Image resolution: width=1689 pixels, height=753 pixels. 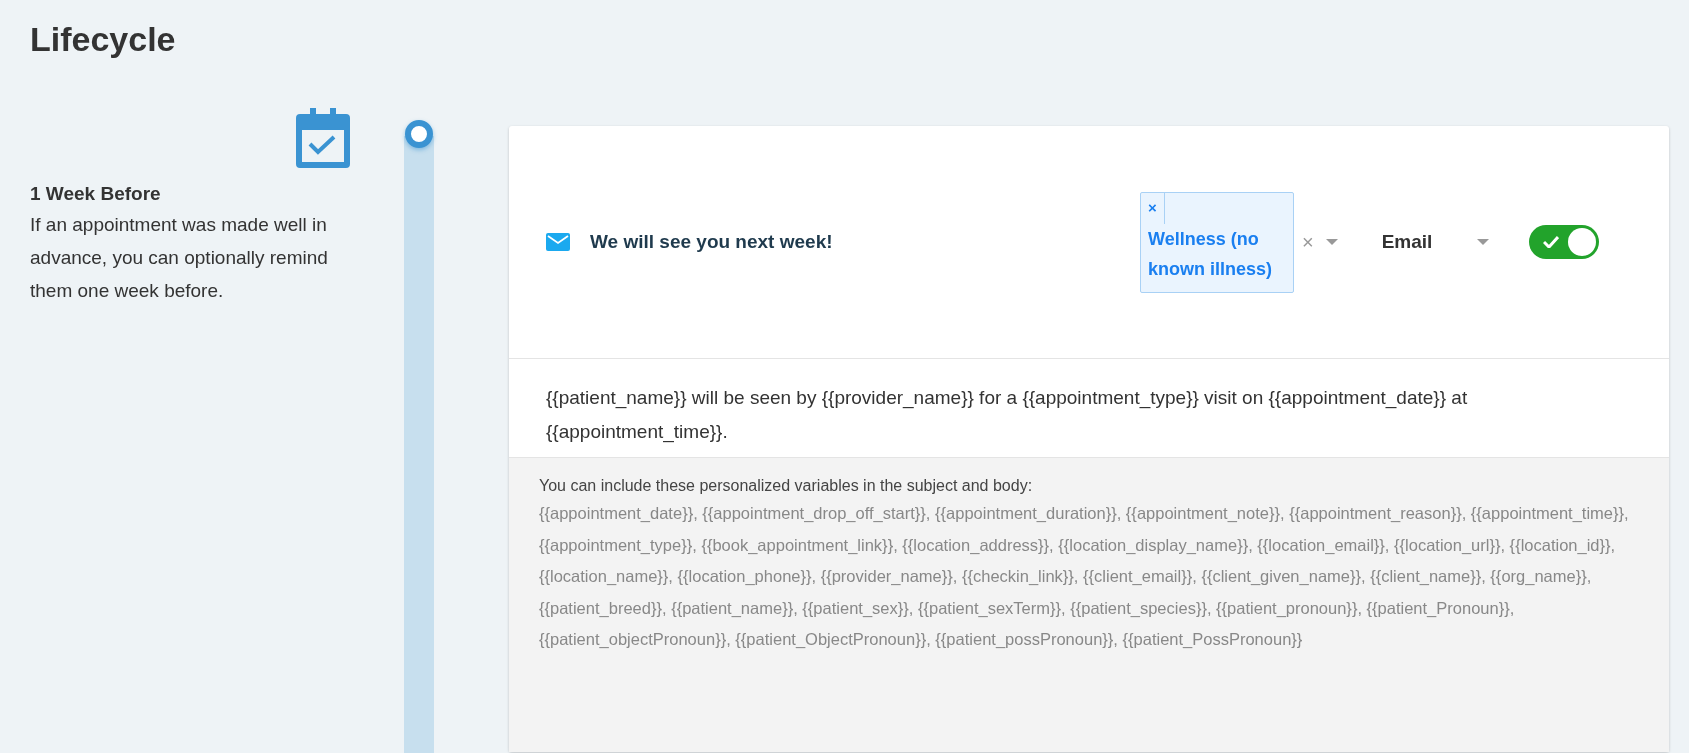 I want to click on help-text: You can include these personalized variables in the subject and body:, so click(x=786, y=486).